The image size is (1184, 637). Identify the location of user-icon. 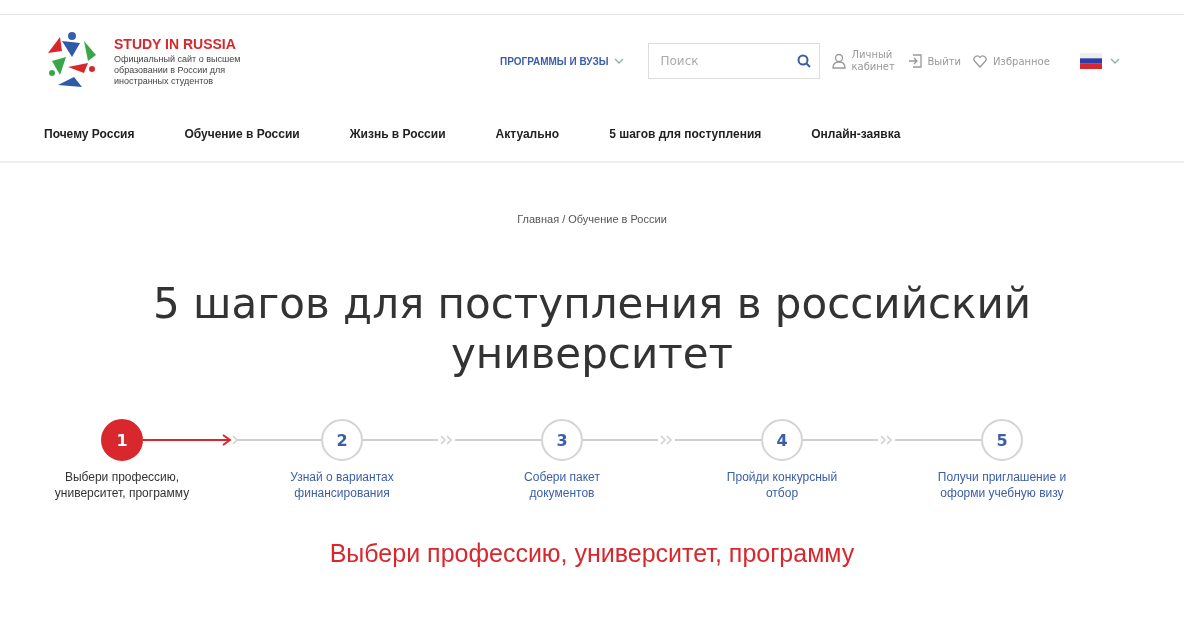
(838, 61).